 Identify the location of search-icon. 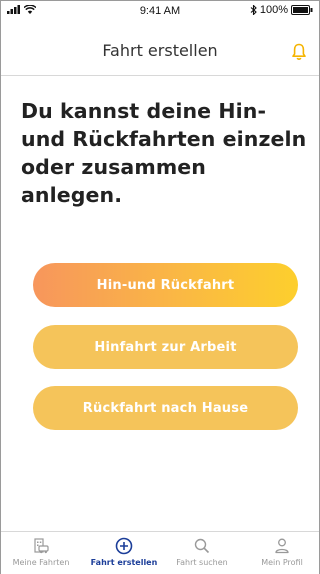
(202, 546).